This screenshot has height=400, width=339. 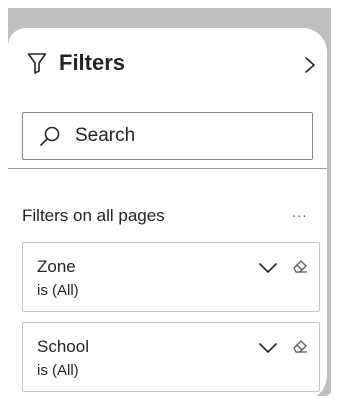 I want to click on section-title-all-pages: Filters on all pages, so click(x=93, y=215).